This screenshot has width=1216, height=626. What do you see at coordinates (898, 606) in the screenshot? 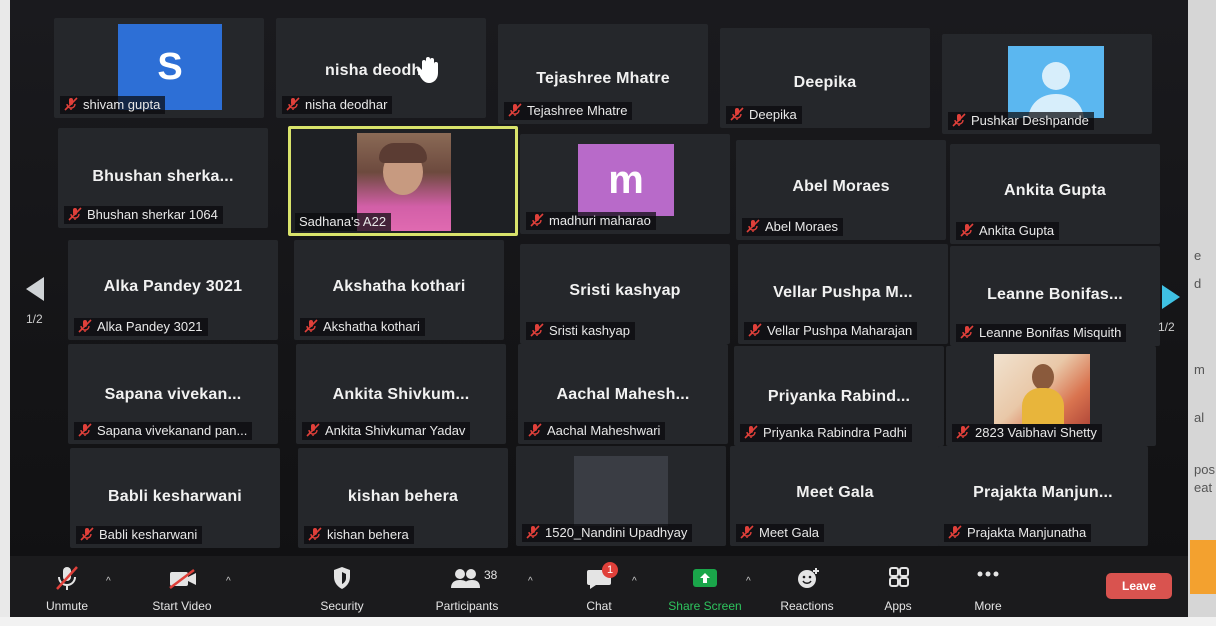
I see `apps-label: Apps` at bounding box center [898, 606].